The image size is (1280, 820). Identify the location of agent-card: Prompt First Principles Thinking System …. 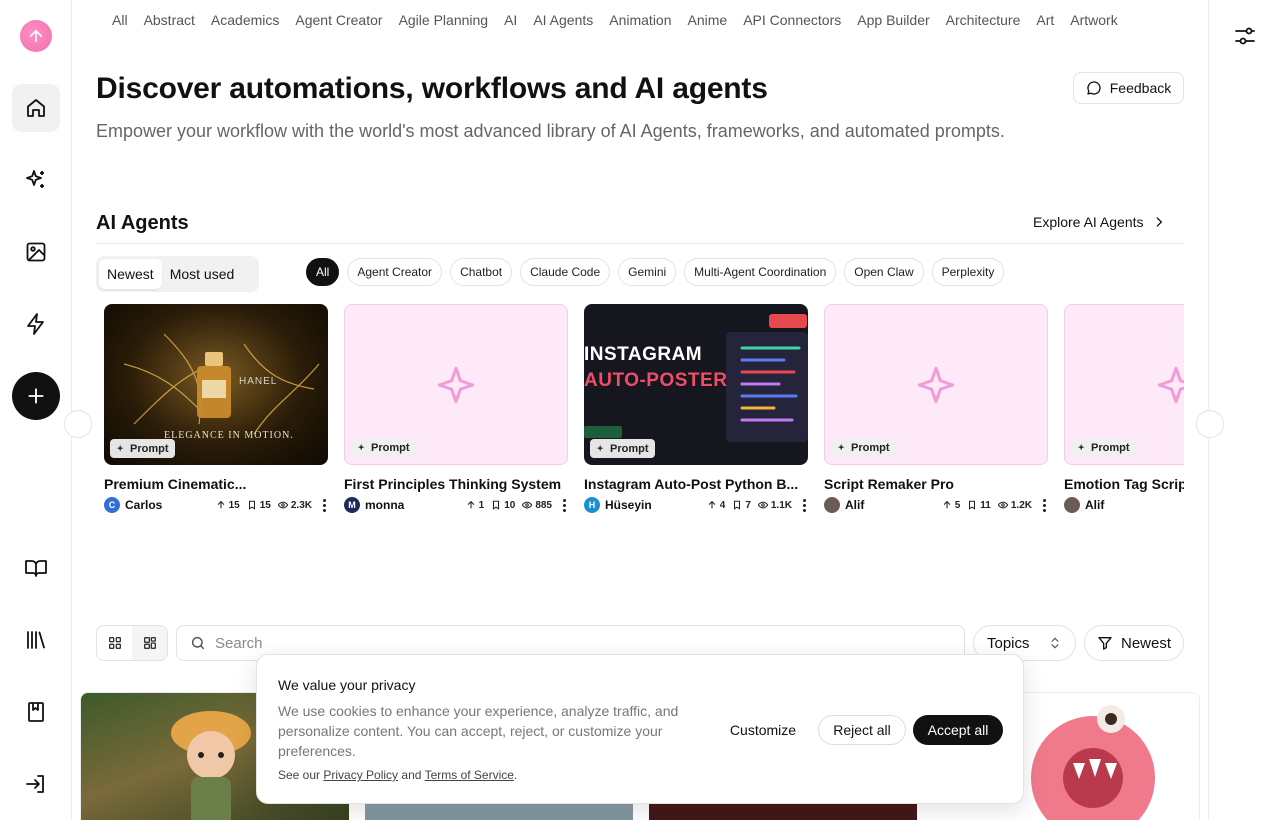
(456, 408).